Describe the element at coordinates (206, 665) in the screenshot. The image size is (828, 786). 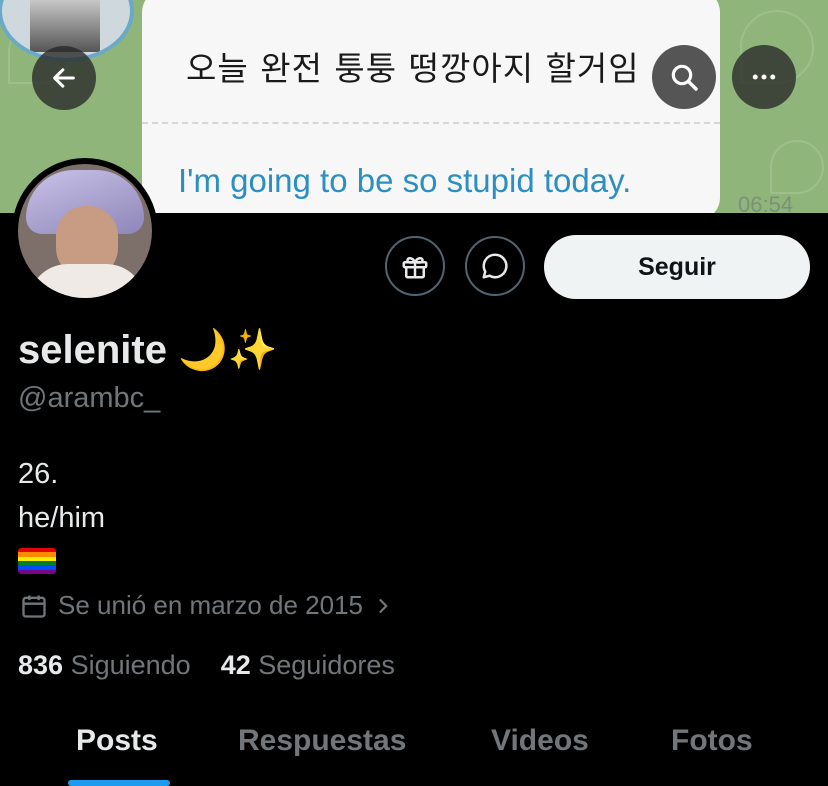
I see `follow-stats: 836 Siguiendo 42 Seguidores` at that location.